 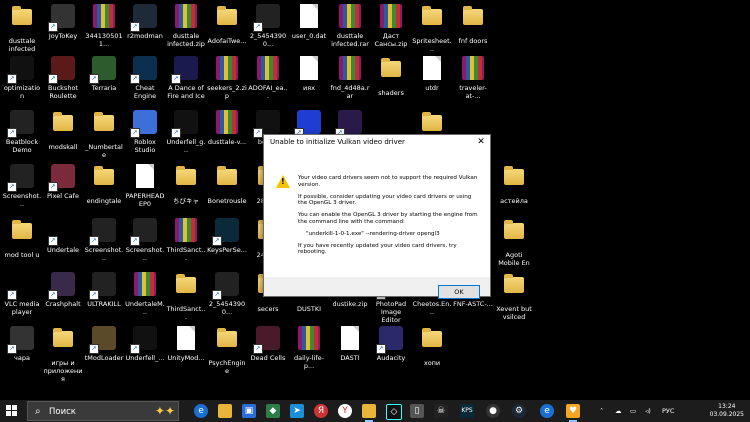 I want to click on desktop-icon: modskall, so click(x=63, y=130).